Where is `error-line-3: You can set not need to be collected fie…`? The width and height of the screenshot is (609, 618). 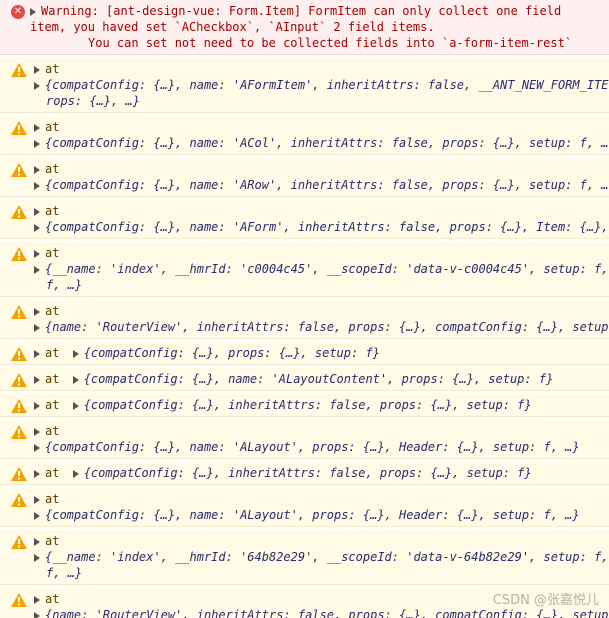 error-line-3: You can set not need to be collected fie… is located at coordinates (330, 43).